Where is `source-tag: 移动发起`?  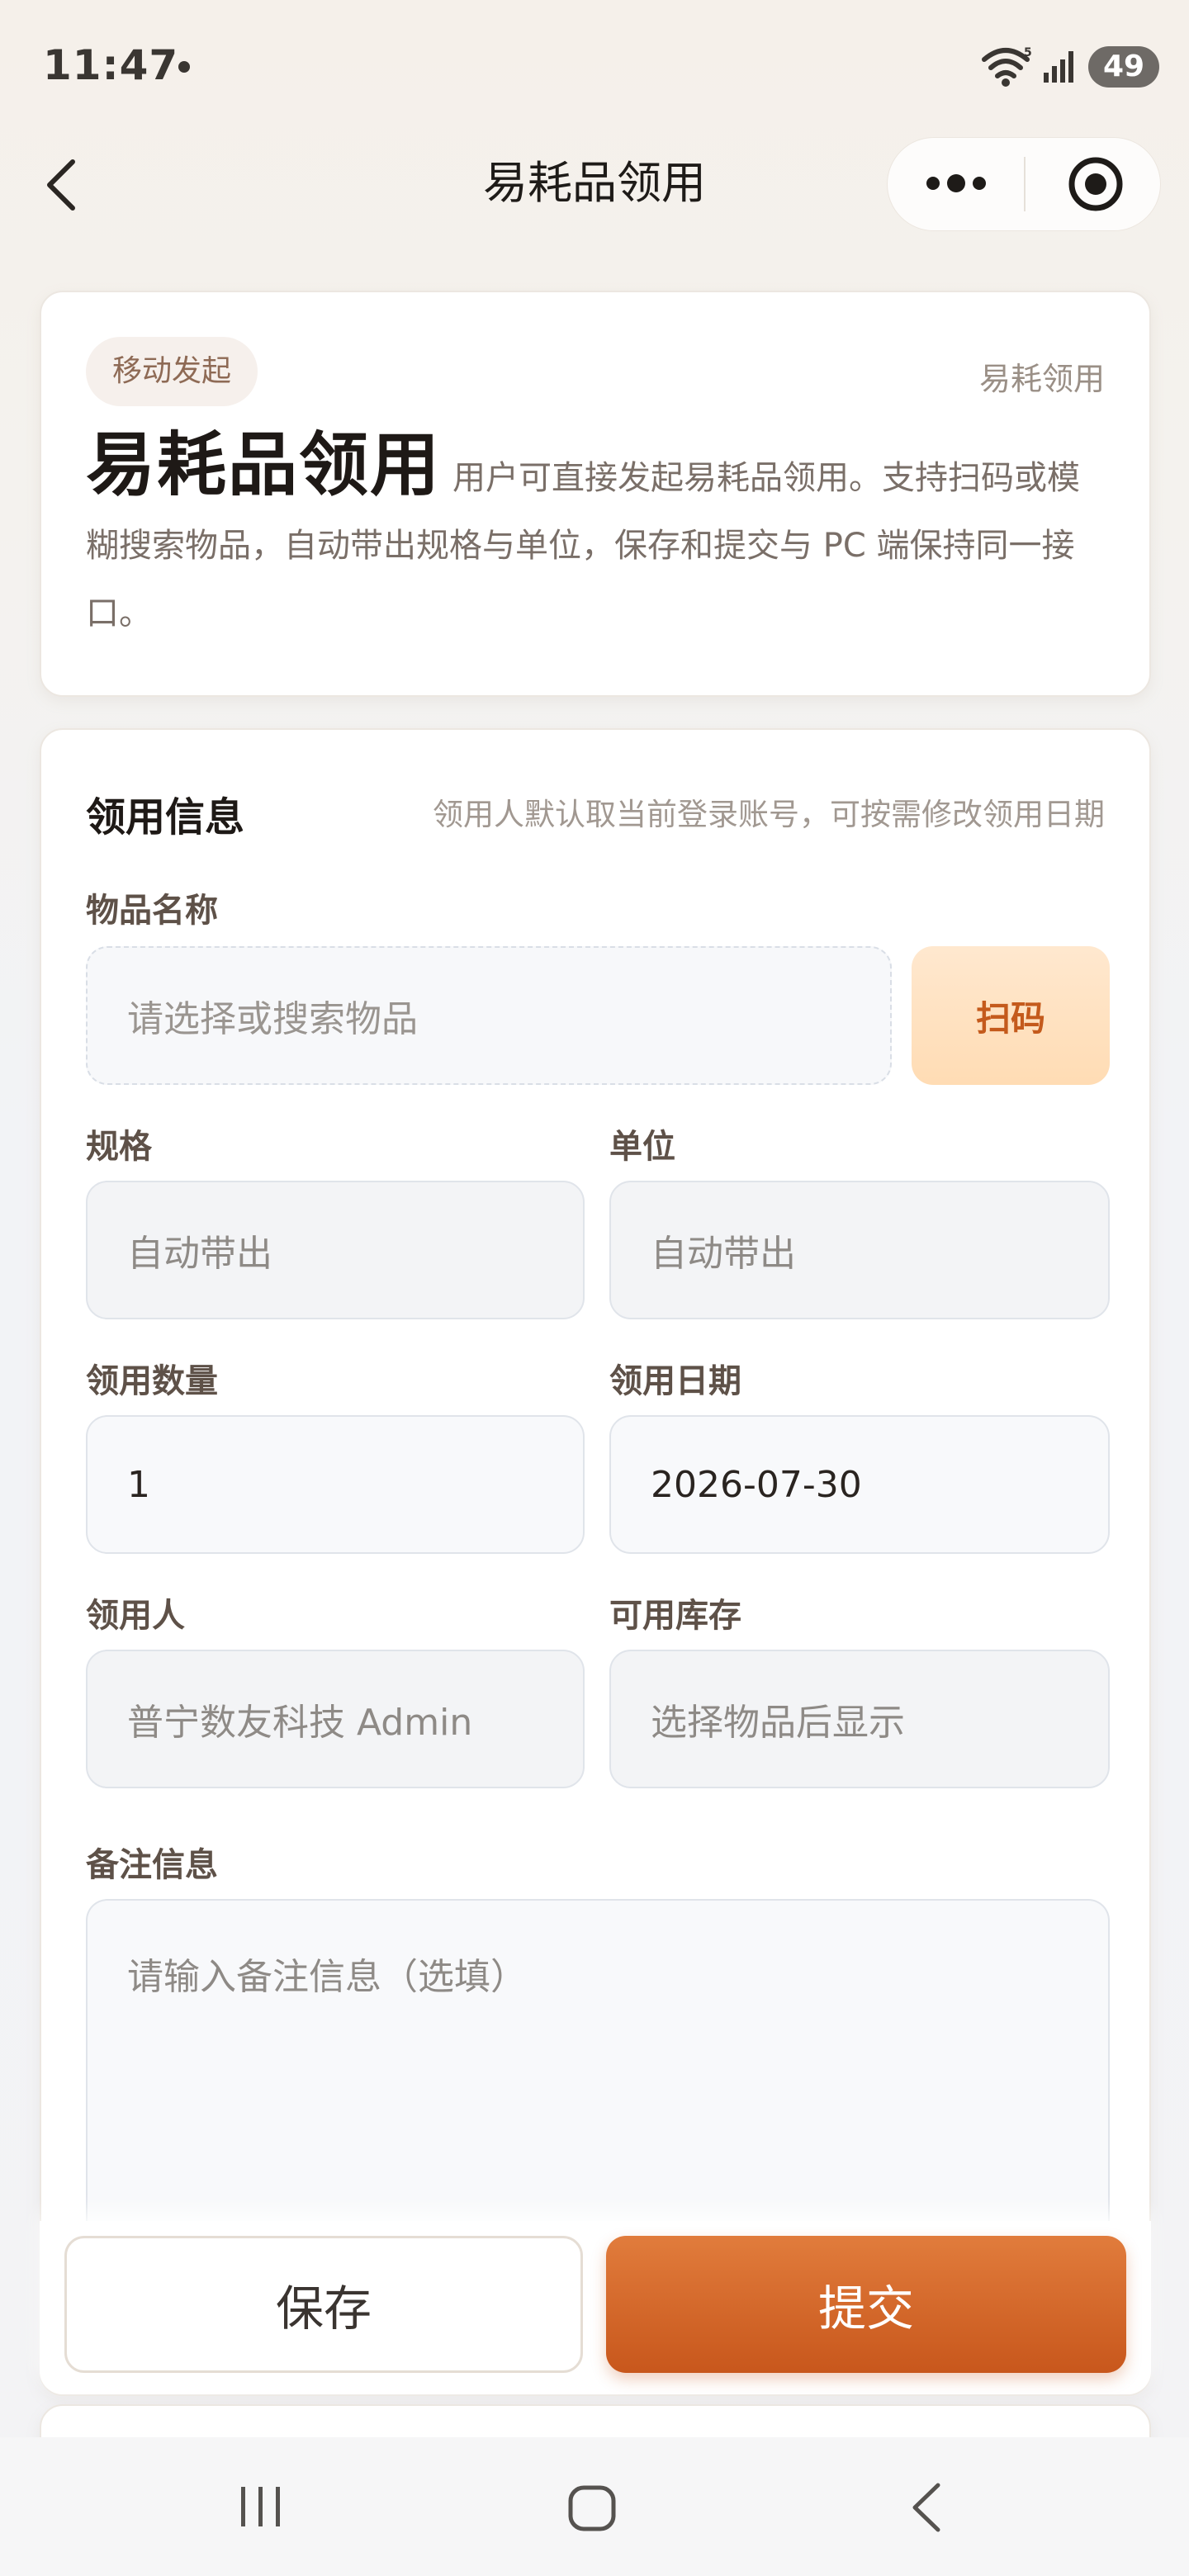
source-tag: 移动发起 is located at coordinates (172, 371).